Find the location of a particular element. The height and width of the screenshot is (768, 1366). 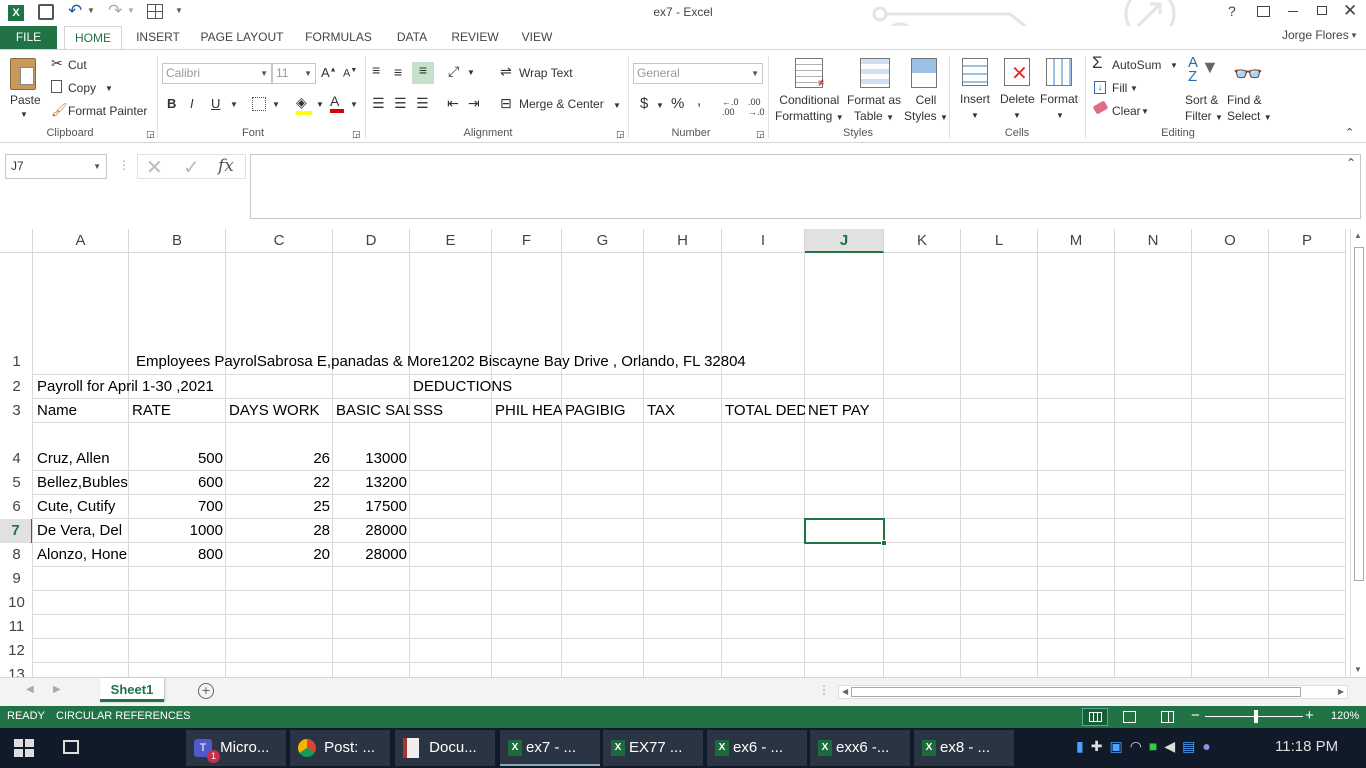

conditional-formatting-icon: ≠ is located at coordinates (809, 73).